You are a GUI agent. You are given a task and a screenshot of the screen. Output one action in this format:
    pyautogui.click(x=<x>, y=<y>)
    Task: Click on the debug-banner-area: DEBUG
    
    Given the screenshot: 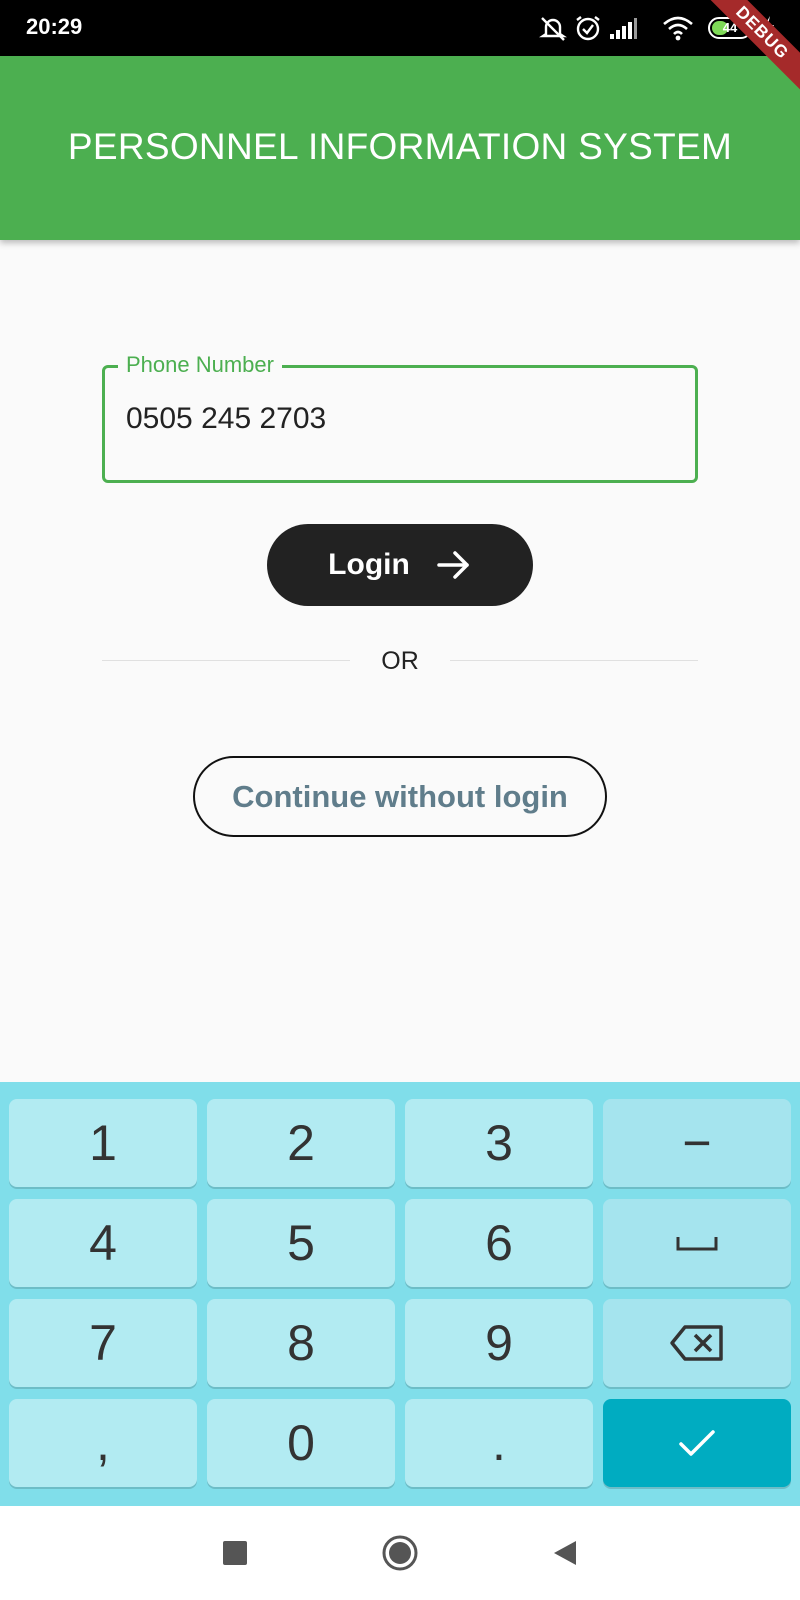 What is the action you would take?
    pyautogui.click(x=750, y=50)
    